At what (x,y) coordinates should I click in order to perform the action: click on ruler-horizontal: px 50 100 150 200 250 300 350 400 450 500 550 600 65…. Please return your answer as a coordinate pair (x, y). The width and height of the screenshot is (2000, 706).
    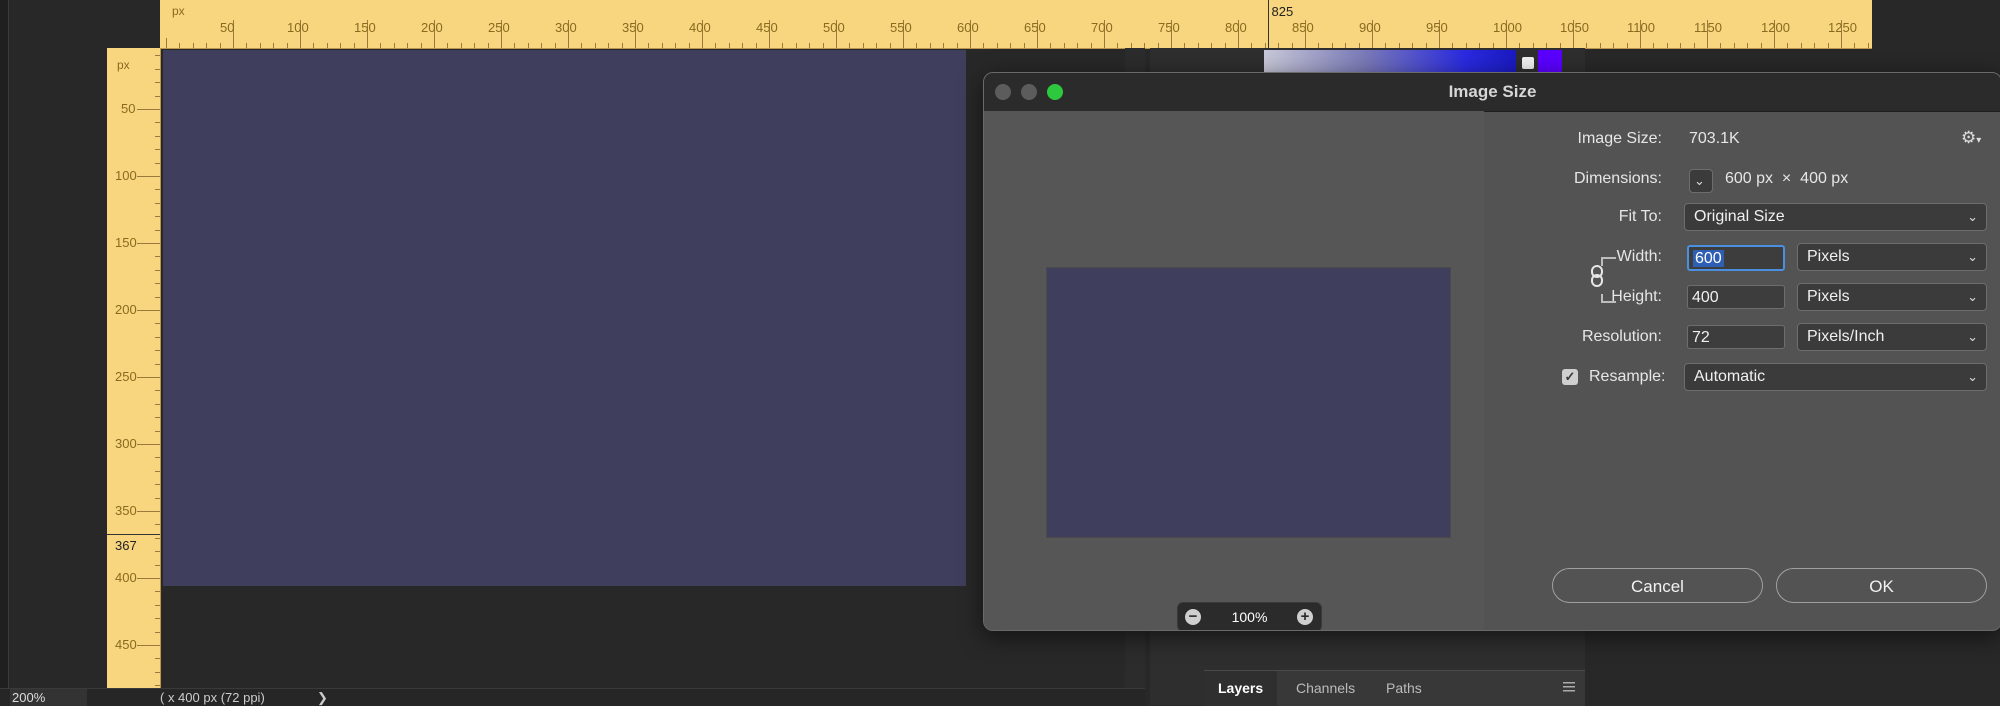
    Looking at the image, I should click on (1016, 24).